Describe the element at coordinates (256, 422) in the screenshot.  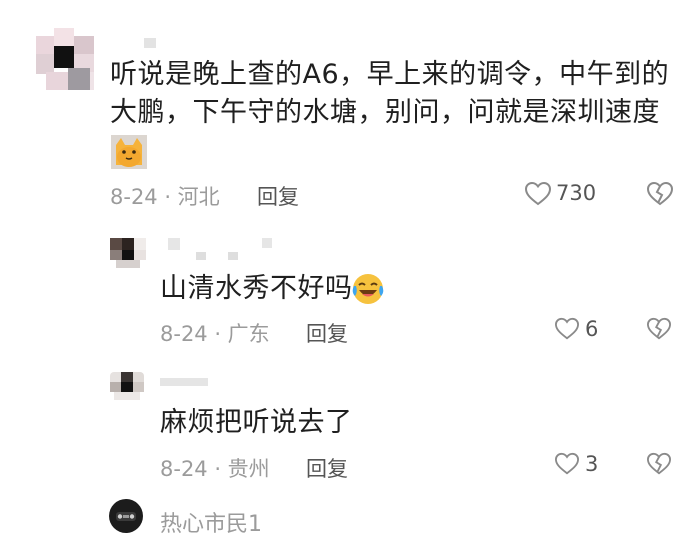
I see `comment-text: 麻烦把听说去了` at that location.